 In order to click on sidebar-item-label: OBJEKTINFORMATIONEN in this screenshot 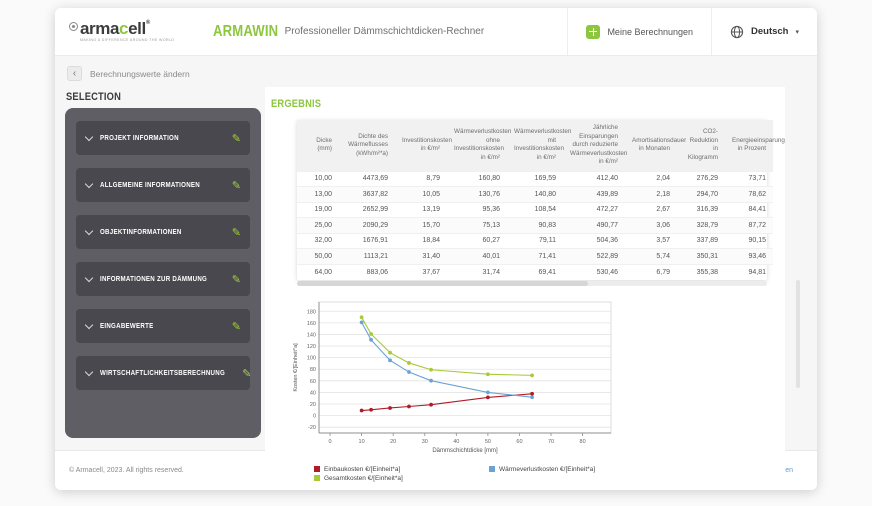, I will do `click(141, 232)`.